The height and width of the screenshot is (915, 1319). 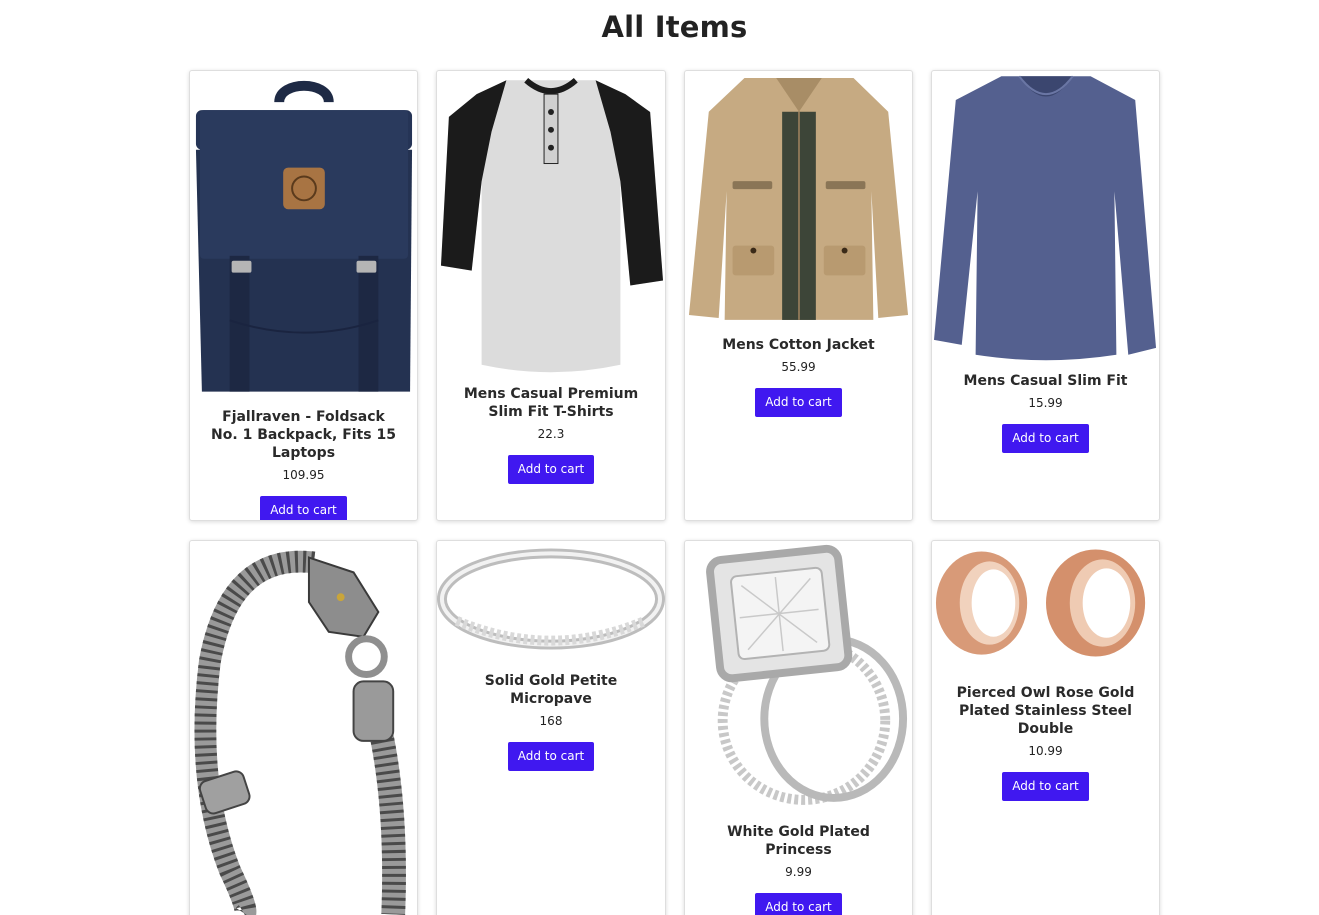 I want to click on product-name: Mens Casual Premium Slim Fit T-Shirts, so click(x=551, y=403).